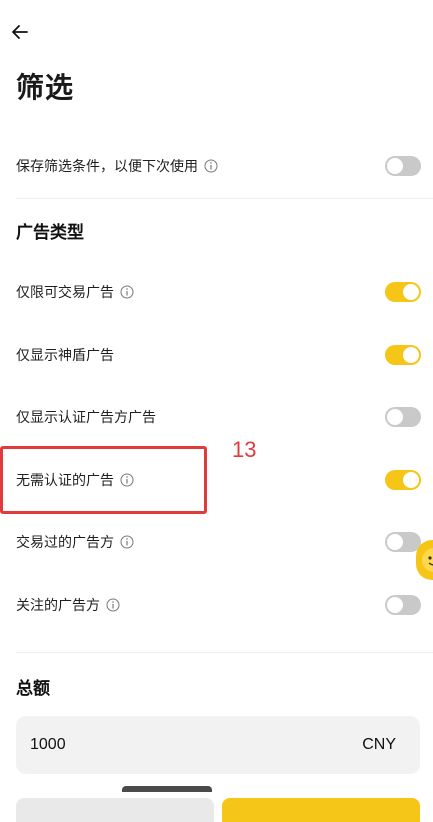 The height and width of the screenshot is (822, 433). Describe the element at coordinates (103, 480) in the screenshot. I see `annotation-box` at that location.